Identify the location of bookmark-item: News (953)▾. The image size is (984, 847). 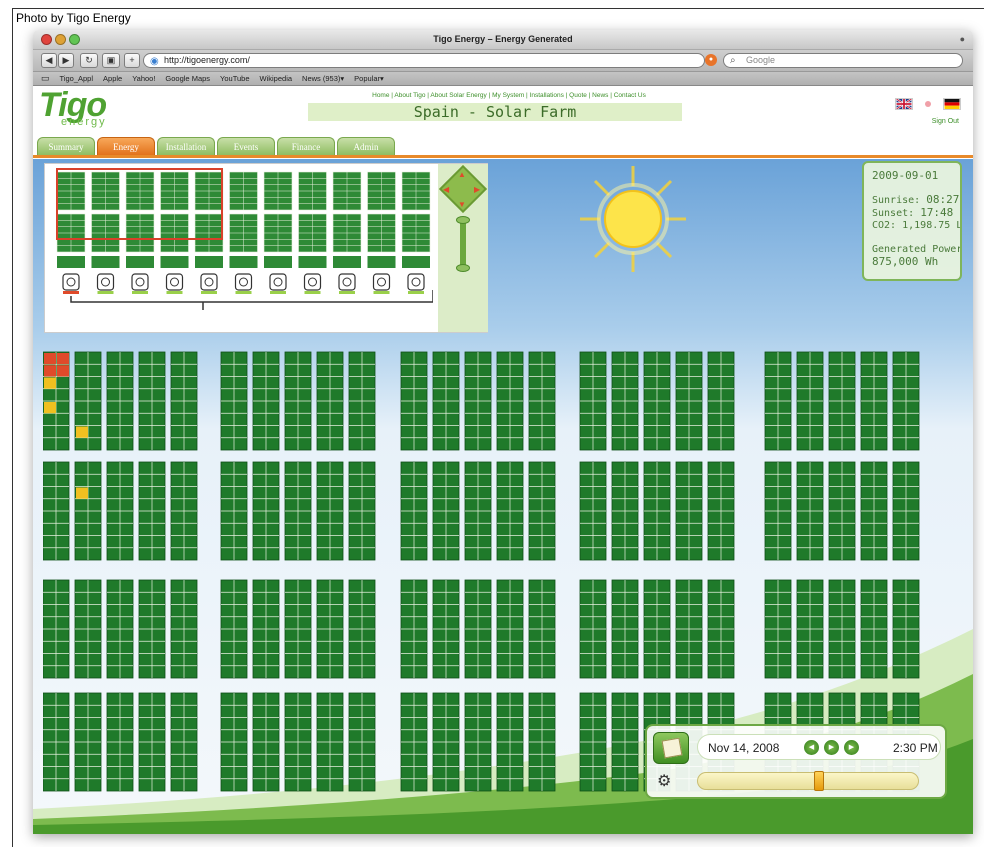
(323, 78).